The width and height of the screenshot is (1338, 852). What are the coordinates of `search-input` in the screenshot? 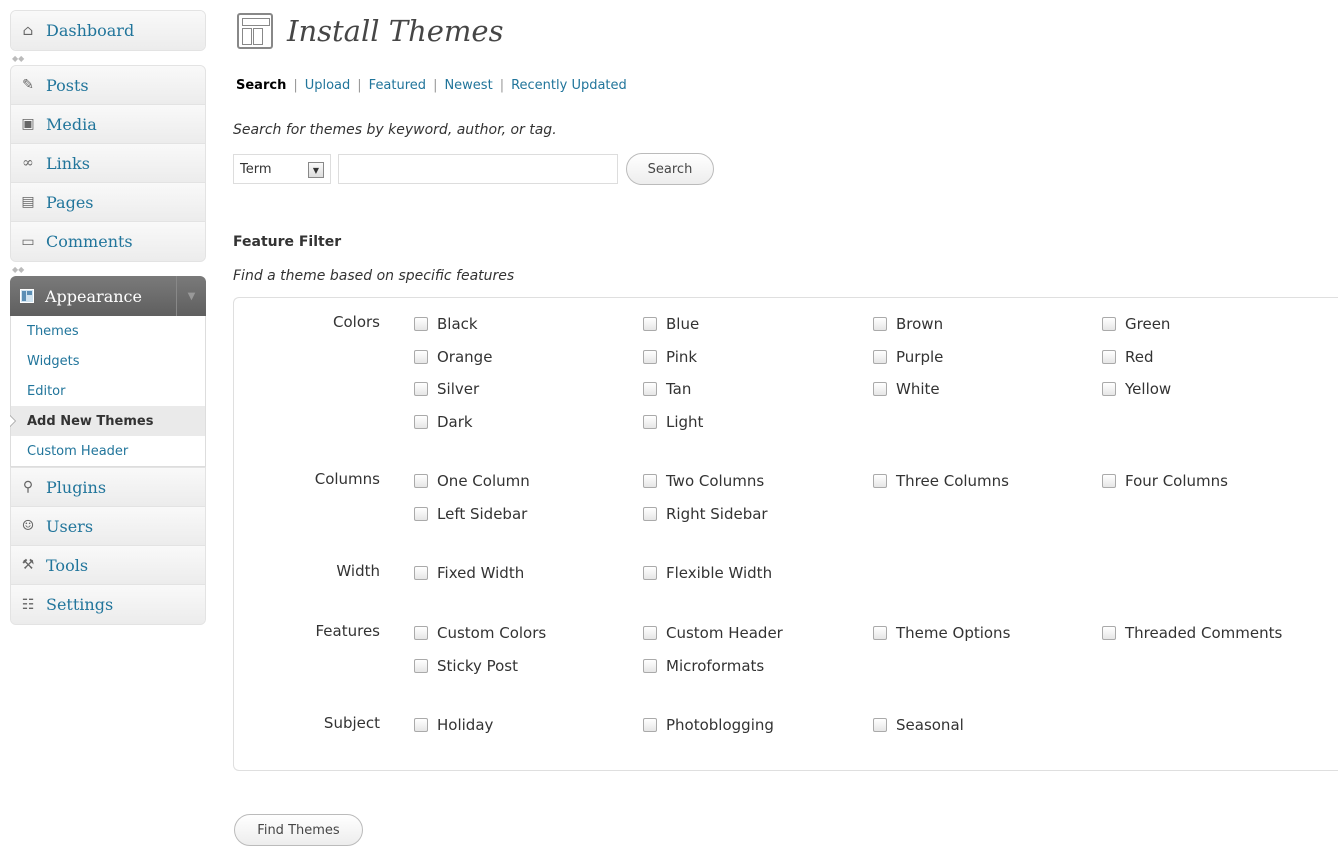 It's located at (478, 169).